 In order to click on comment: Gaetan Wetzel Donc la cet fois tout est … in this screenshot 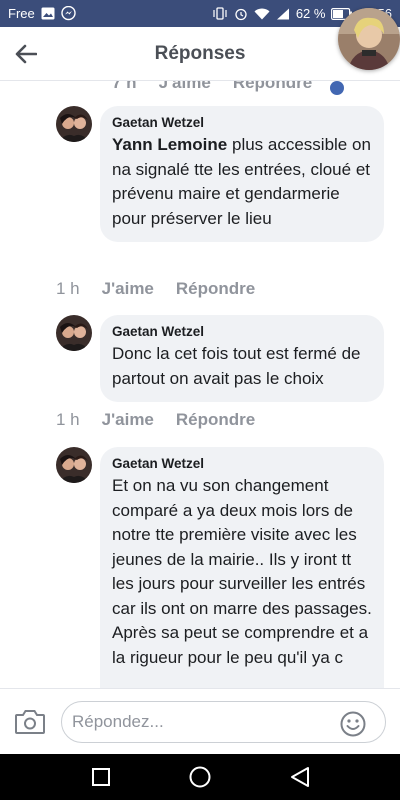, I will do `click(221, 359)`.